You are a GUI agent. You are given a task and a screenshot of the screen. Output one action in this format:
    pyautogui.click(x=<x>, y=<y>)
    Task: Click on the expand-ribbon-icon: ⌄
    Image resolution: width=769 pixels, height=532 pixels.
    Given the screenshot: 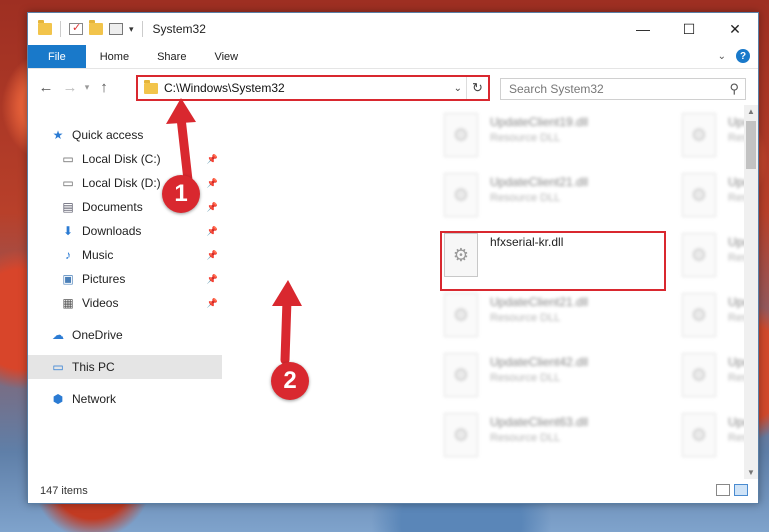 What is the action you would take?
    pyautogui.click(x=722, y=56)
    